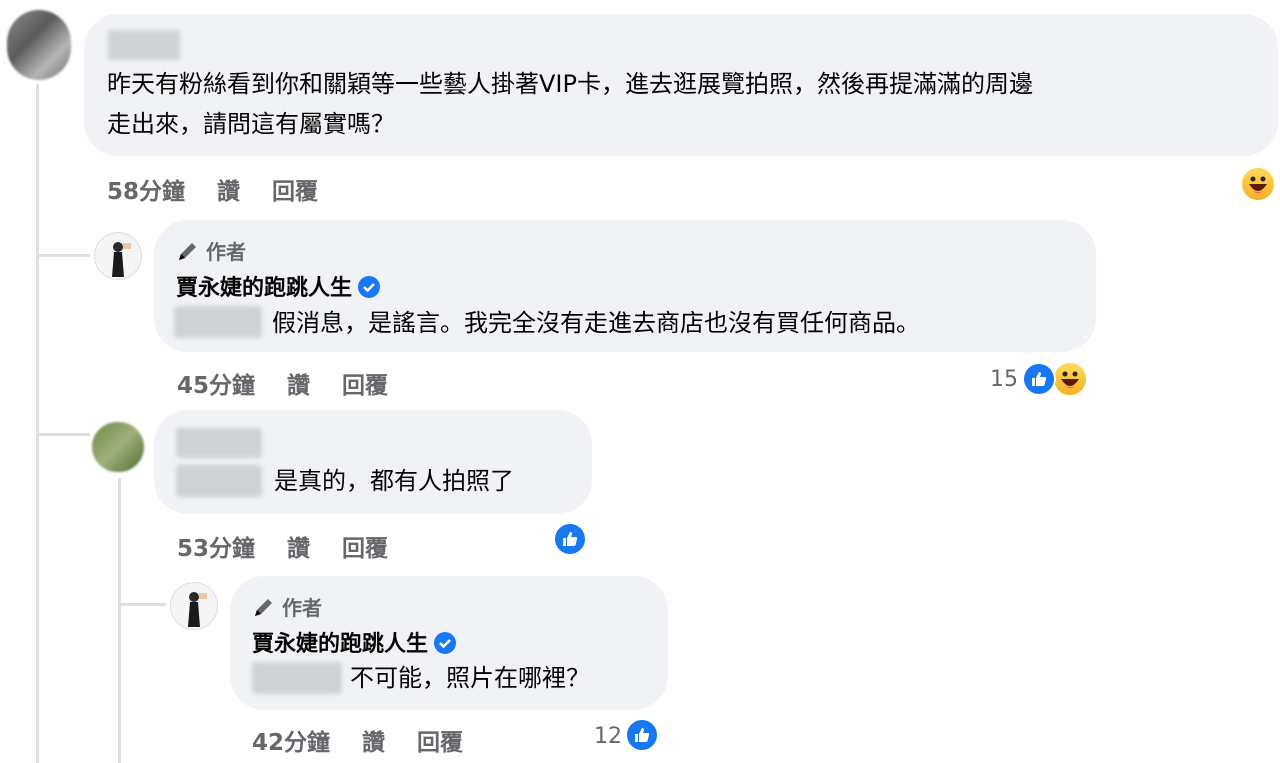 Image resolution: width=1280 pixels, height=763 pixels. What do you see at coordinates (216, 549) in the screenshot?
I see `reply-time: 53分鐘` at bounding box center [216, 549].